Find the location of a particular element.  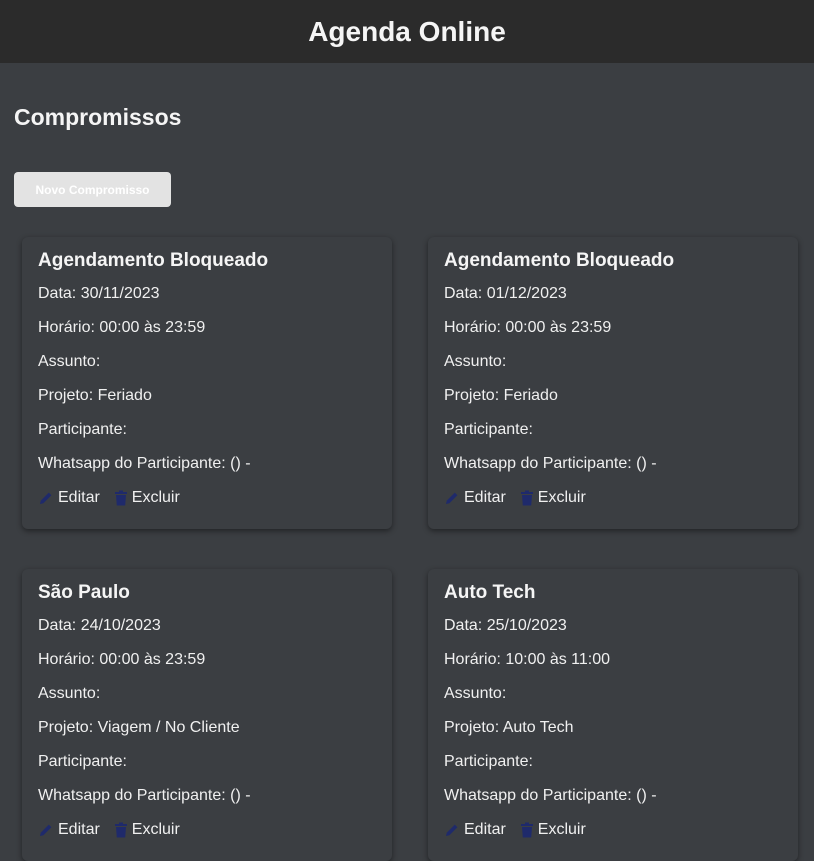

appointment-date: Data: 30/11/2023 is located at coordinates (99, 293).